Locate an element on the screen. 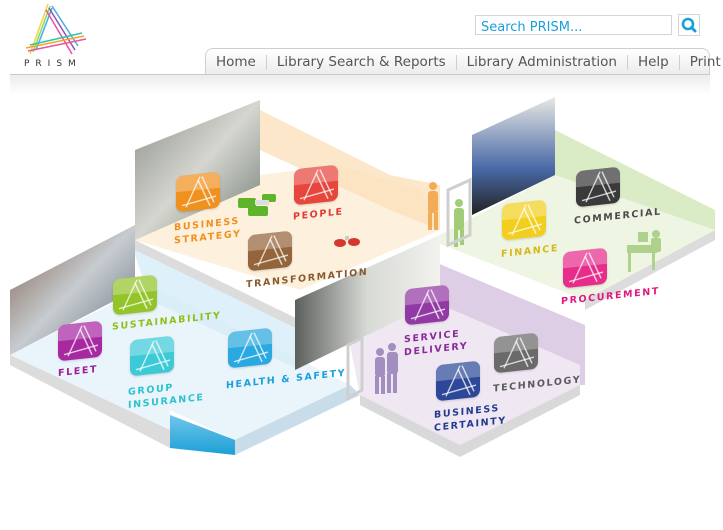 The width and height of the screenshot is (723, 530). search-input is located at coordinates (573, 27).